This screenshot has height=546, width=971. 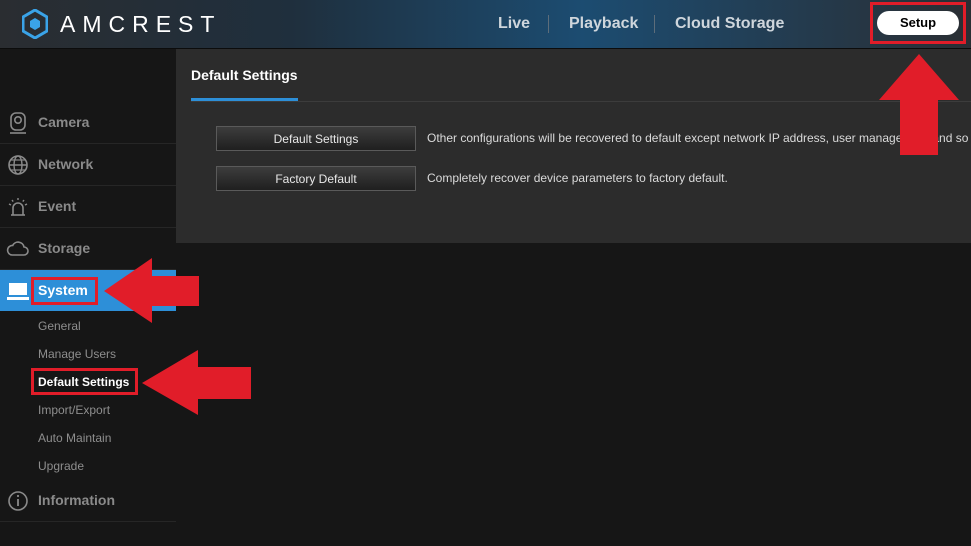 I want to click on subnav-import-export: Import/Export, so click(x=74, y=410).